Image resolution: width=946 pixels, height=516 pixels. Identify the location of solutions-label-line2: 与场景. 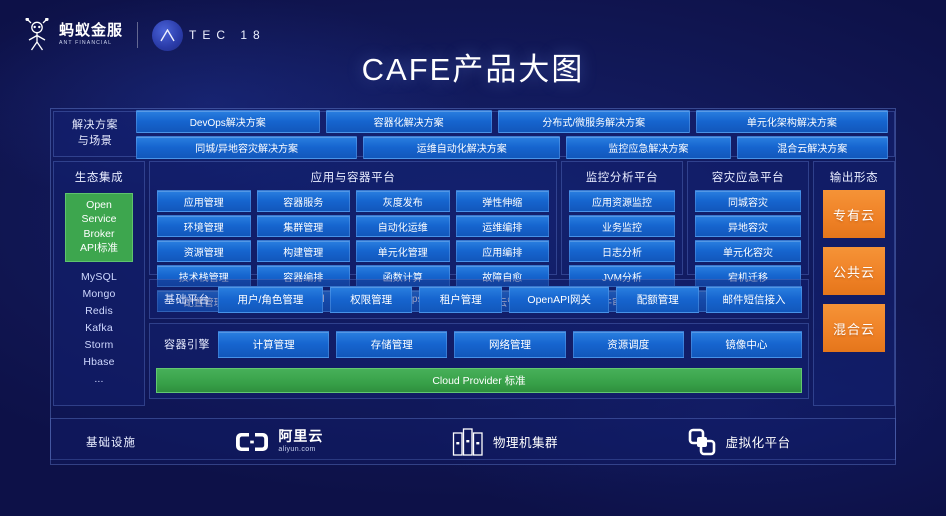
(95, 141).